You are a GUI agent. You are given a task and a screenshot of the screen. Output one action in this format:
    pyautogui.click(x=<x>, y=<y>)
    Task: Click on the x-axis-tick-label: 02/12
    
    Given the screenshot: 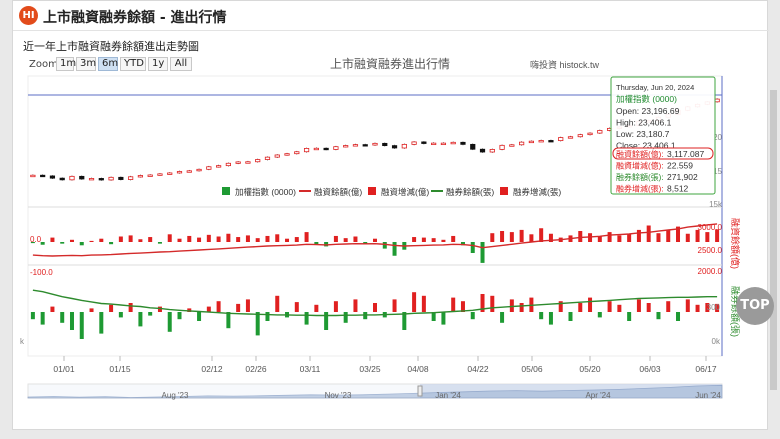 What is the action you would take?
    pyautogui.click(x=212, y=369)
    